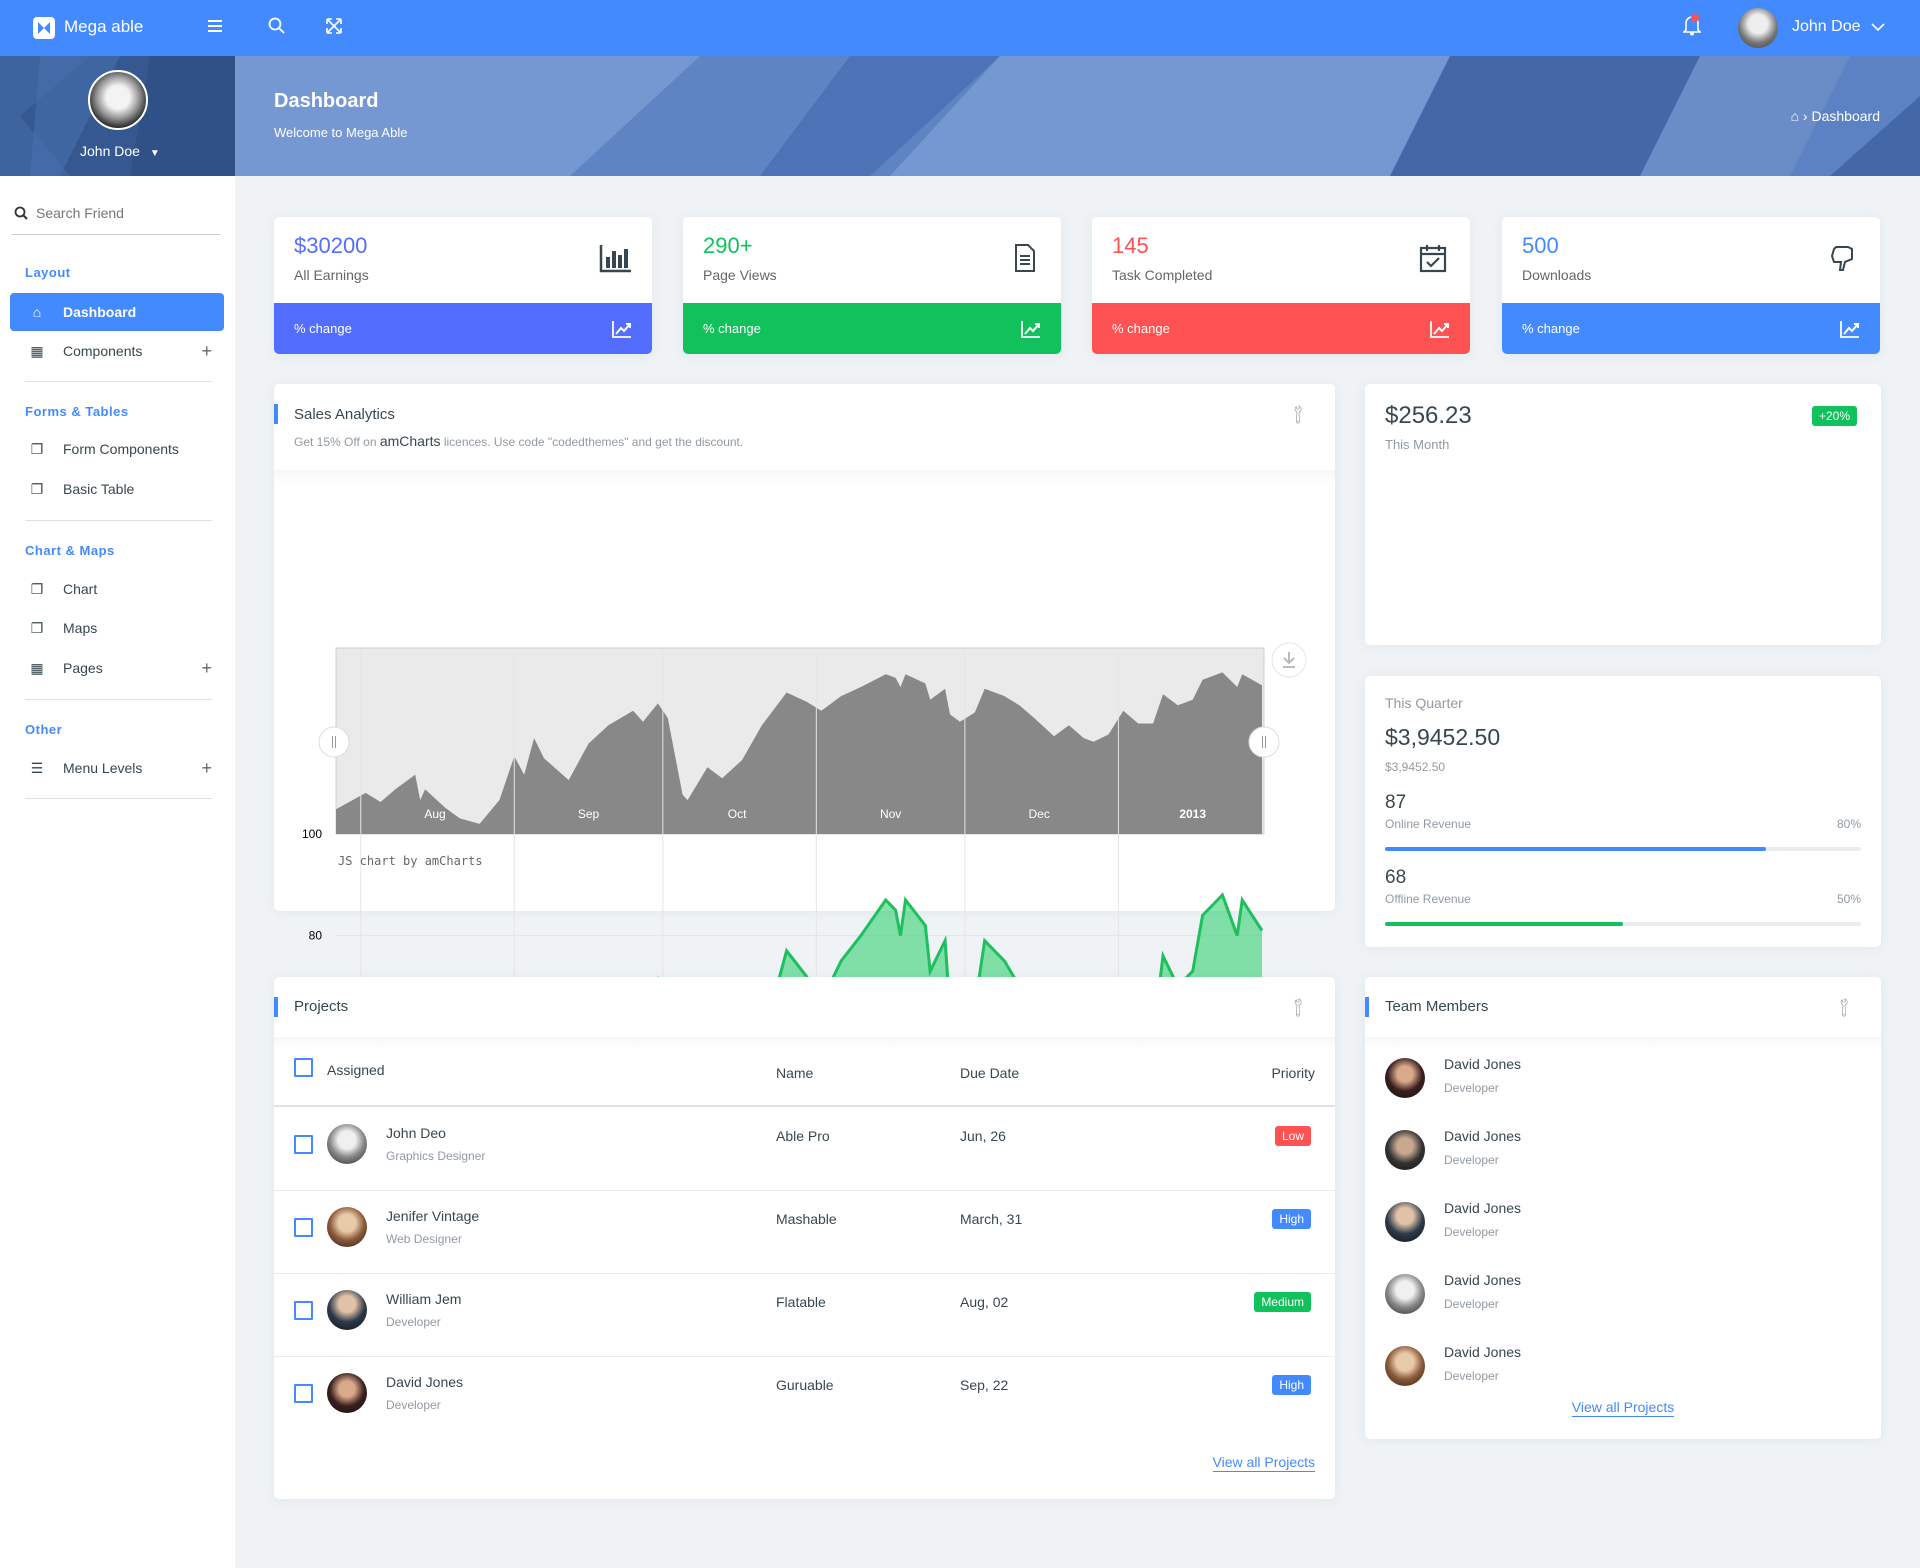 This screenshot has height=1568, width=1920. What do you see at coordinates (37, 767) in the screenshot?
I see `list-icon: ☰` at bounding box center [37, 767].